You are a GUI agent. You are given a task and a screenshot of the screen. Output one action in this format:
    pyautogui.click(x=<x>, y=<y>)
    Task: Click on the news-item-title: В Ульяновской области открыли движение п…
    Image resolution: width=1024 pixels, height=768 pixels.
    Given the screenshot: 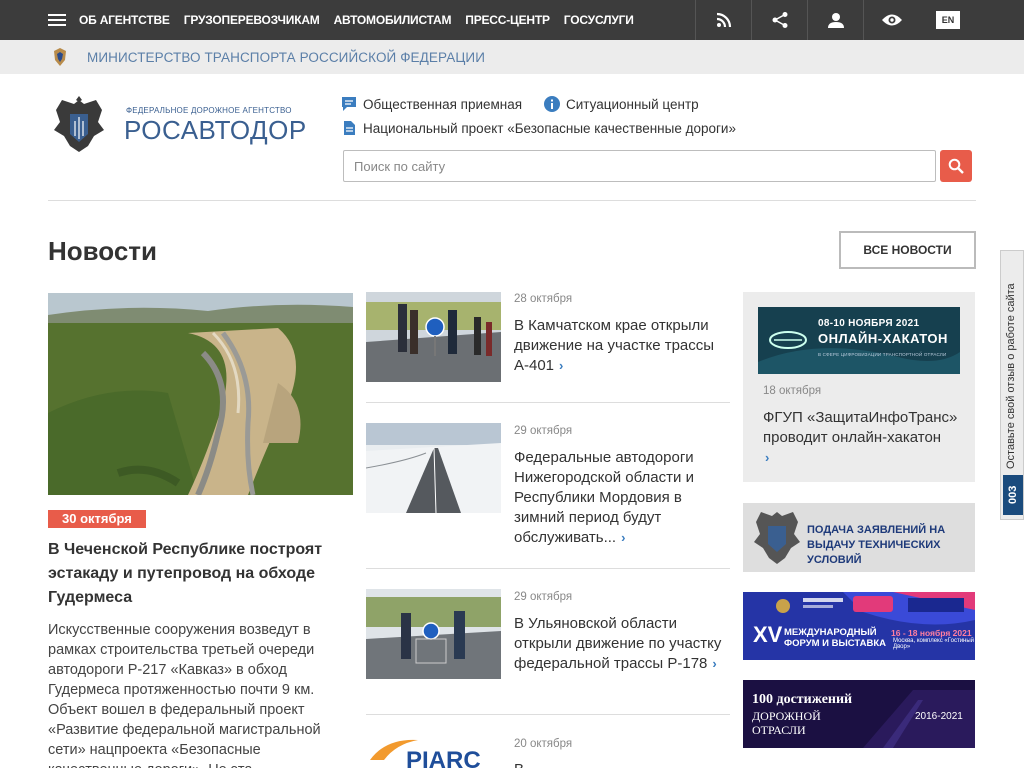 What is the action you would take?
    pyautogui.click(x=621, y=644)
    